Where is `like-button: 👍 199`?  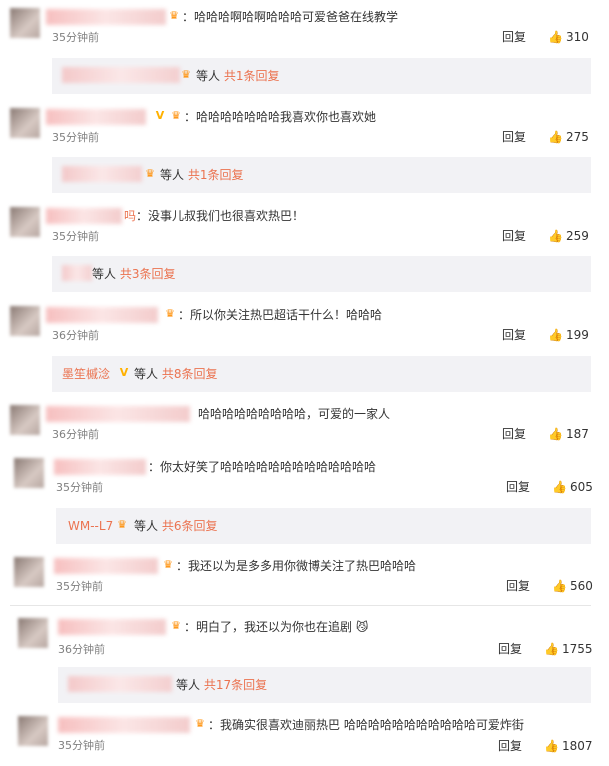
like-button: 👍 199 is located at coordinates (568, 335).